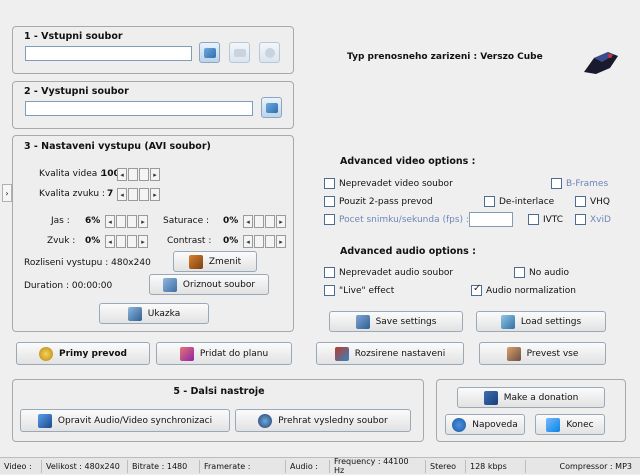  What do you see at coordinates (523, 289) in the screenshot?
I see `audio-normalization-checkbox: Audio normalization` at bounding box center [523, 289].